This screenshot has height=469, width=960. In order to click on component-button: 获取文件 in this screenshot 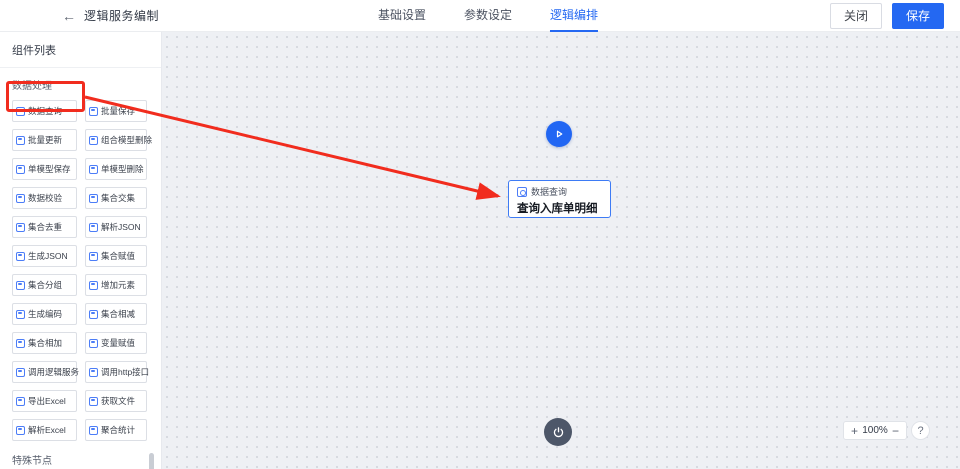, I will do `click(116, 401)`.